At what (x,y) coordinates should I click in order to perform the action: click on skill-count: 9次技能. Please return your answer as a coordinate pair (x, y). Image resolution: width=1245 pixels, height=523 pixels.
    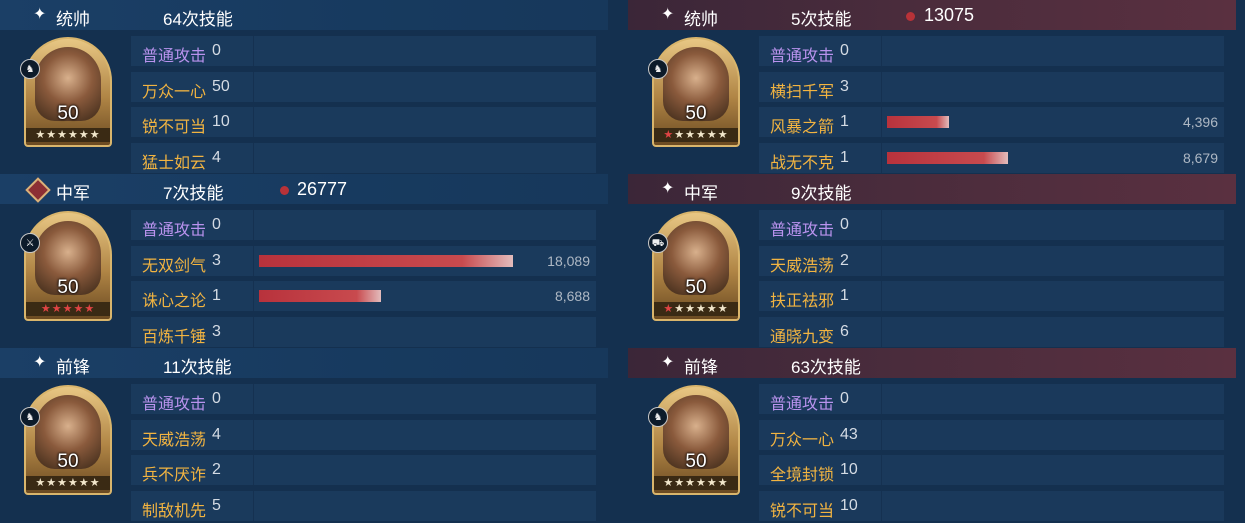
    Looking at the image, I should click on (821, 193).